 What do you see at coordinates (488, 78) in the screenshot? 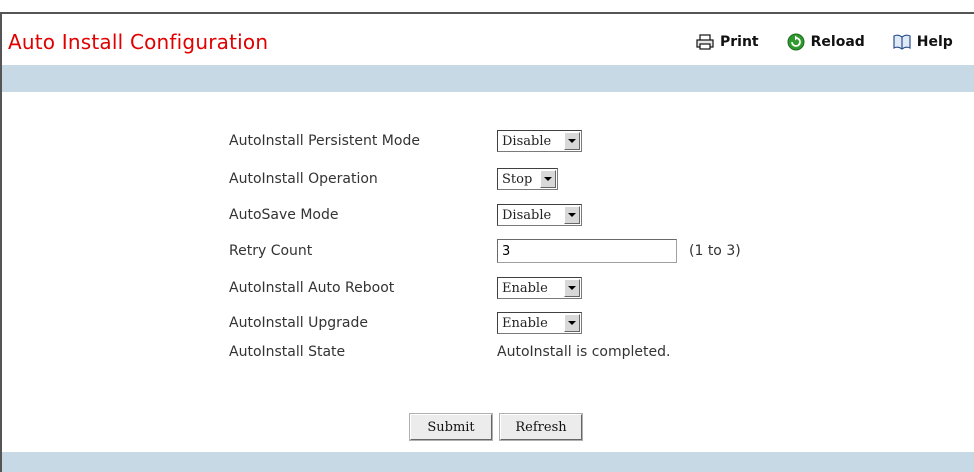
I see `header-band` at bounding box center [488, 78].